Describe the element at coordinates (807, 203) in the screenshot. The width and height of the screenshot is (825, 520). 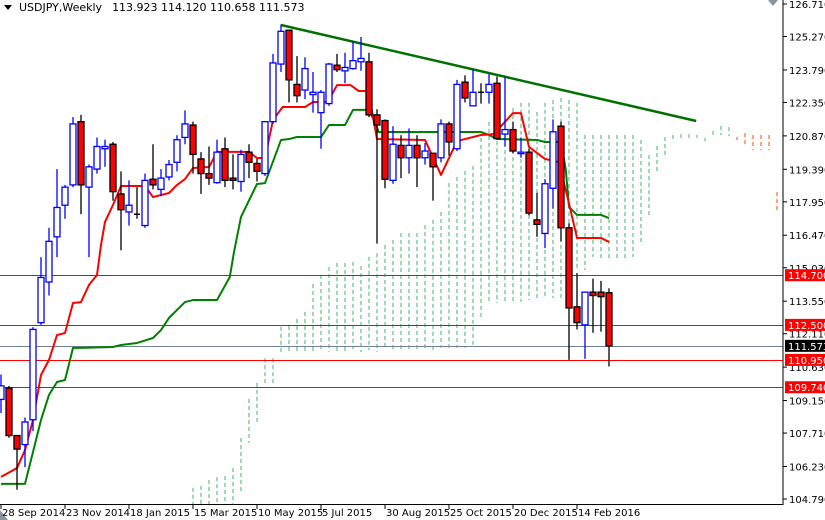
I see `y-tick-label: 117.950` at that location.